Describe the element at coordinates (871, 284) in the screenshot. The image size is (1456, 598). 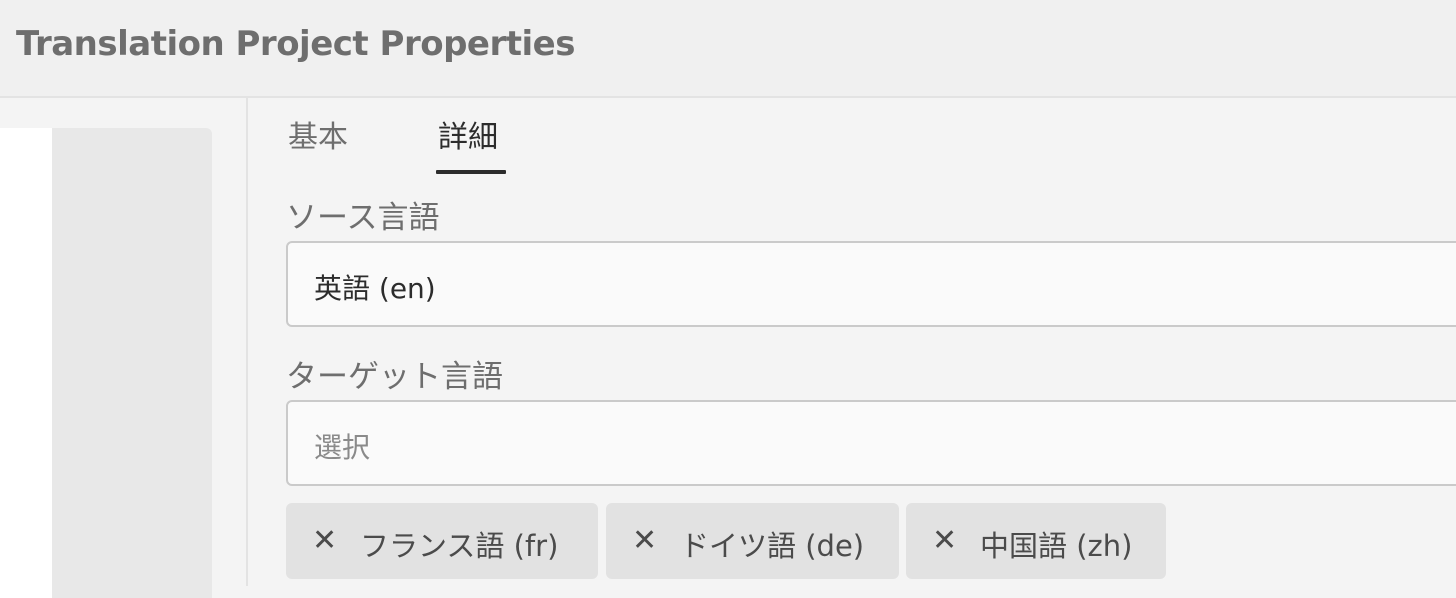
I see `source-language-field: 英語 (en)` at that location.